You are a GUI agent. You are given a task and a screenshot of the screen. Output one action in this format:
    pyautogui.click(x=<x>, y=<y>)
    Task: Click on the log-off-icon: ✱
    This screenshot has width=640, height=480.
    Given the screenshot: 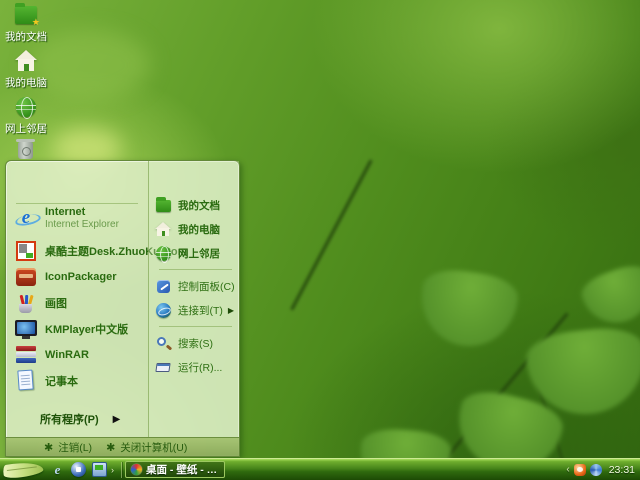 What is the action you would take?
    pyautogui.click(x=49, y=447)
    